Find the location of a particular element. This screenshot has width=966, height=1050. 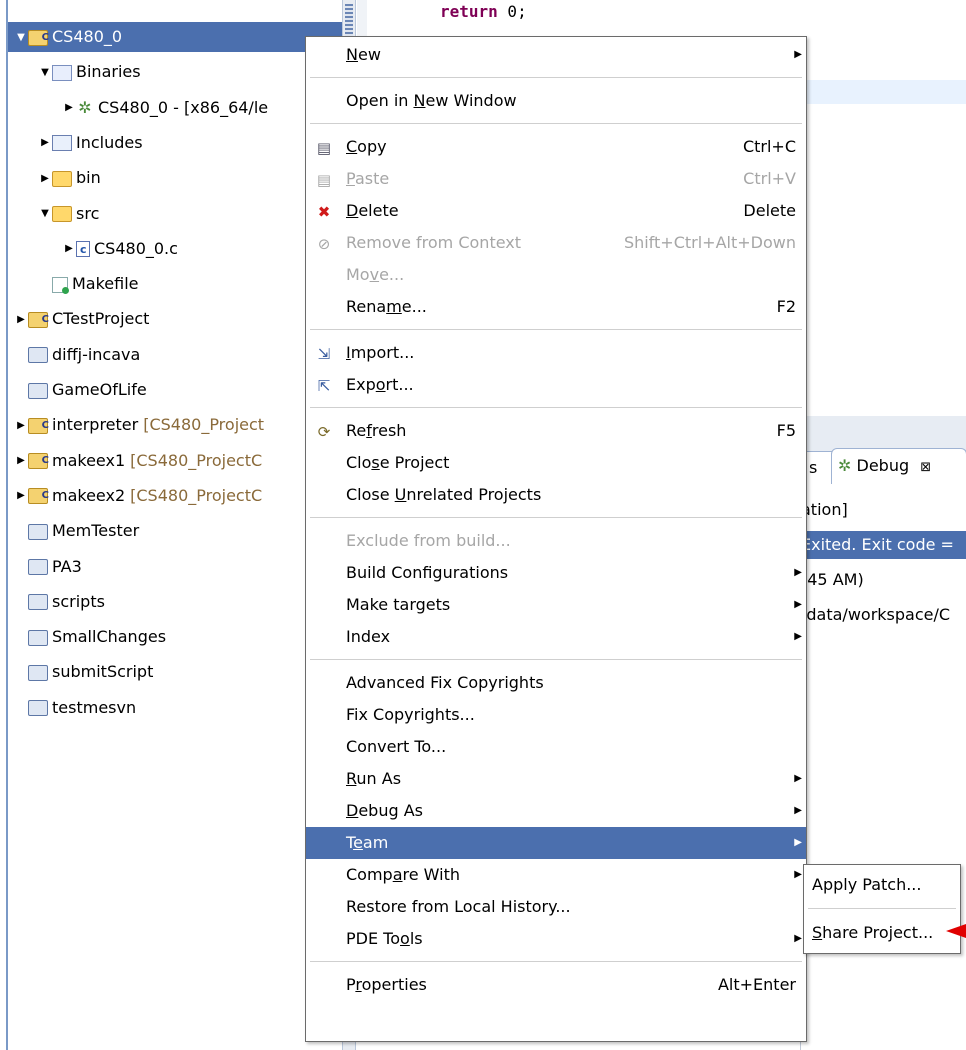

tree-item: ▶ CS480_0.c is located at coordinates (93, 249).